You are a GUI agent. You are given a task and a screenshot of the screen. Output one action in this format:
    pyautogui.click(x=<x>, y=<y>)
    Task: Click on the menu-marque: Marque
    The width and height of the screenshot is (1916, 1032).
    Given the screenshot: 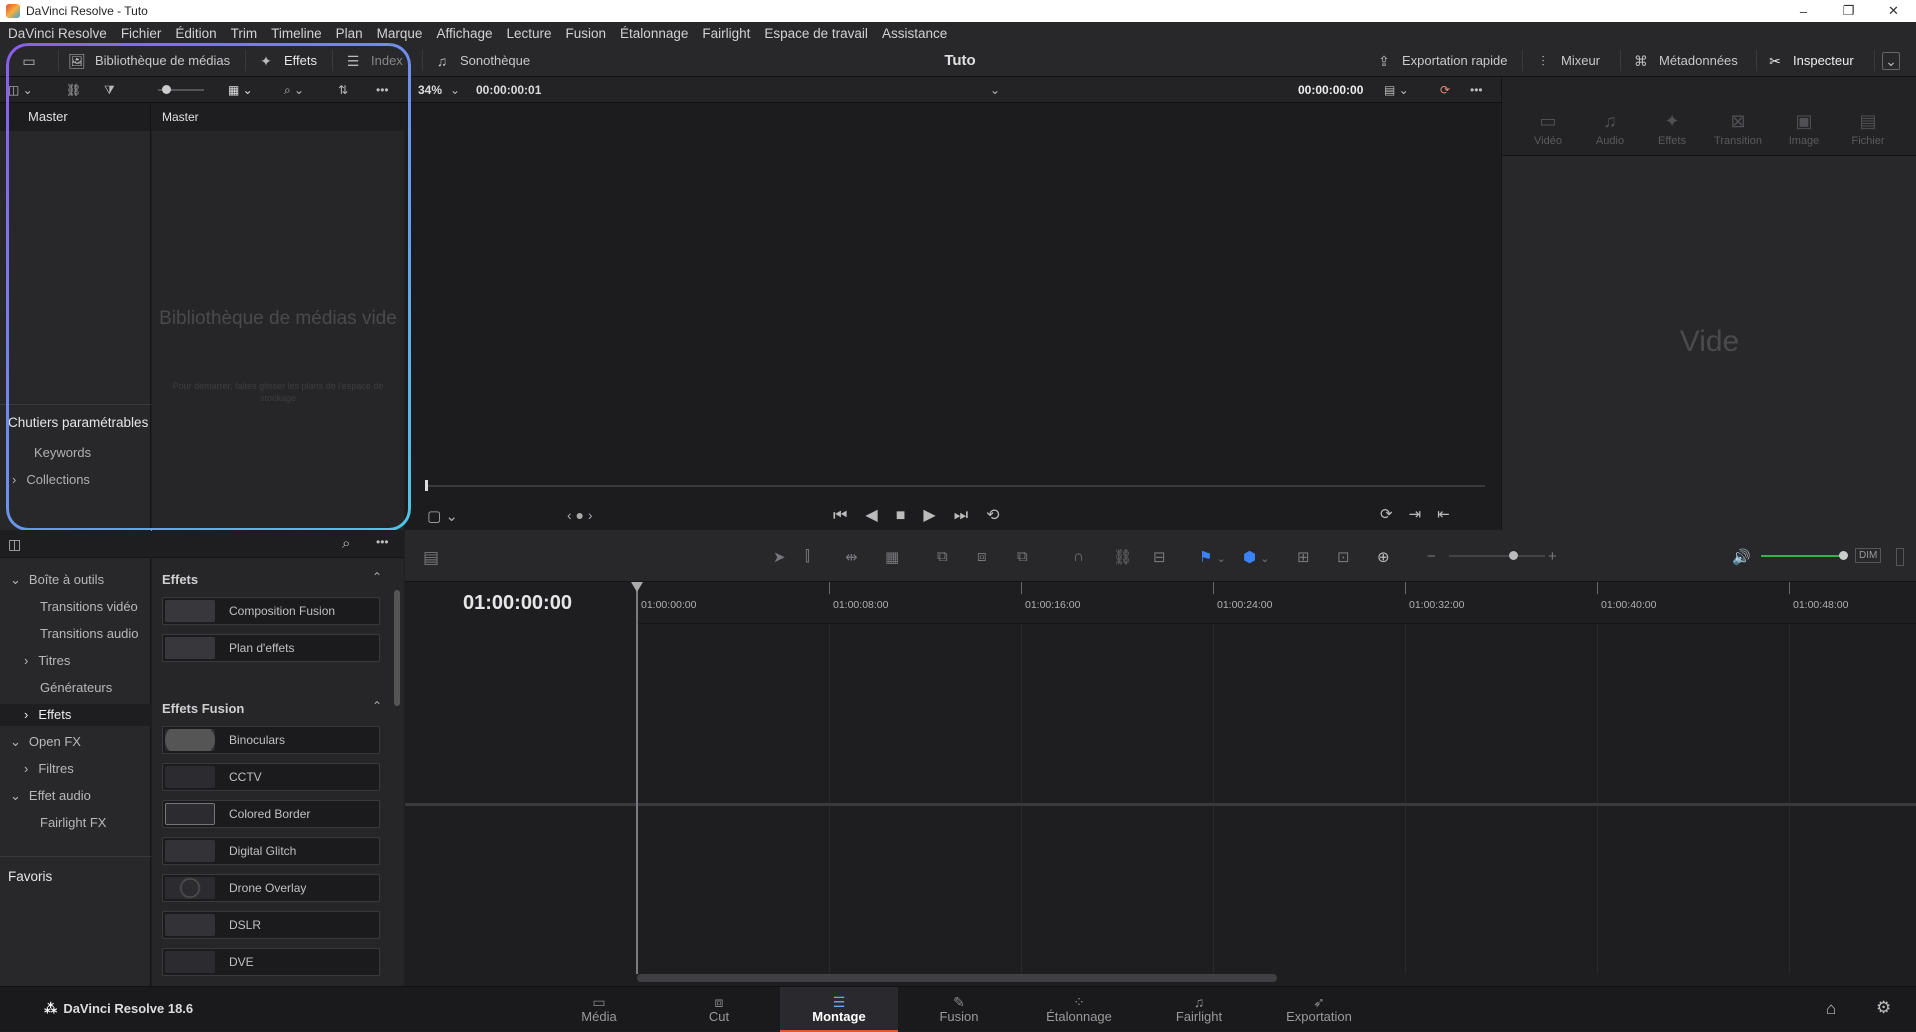 What is the action you would take?
    pyautogui.click(x=400, y=33)
    